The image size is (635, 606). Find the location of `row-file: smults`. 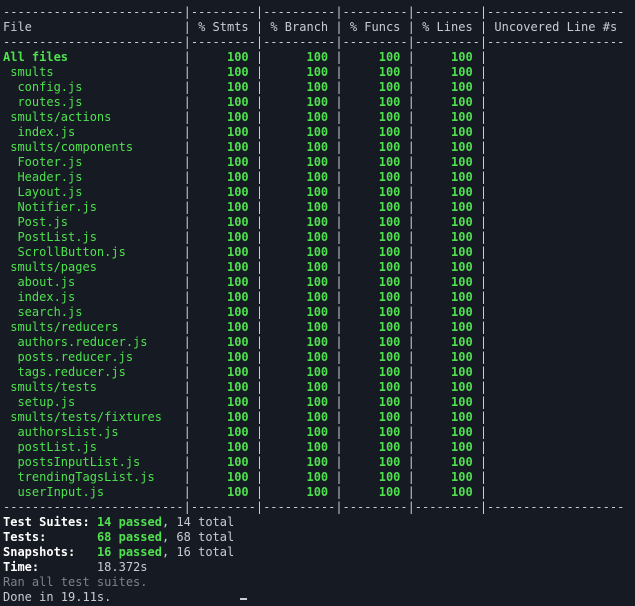

row-file: smults is located at coordinates (93, 72).